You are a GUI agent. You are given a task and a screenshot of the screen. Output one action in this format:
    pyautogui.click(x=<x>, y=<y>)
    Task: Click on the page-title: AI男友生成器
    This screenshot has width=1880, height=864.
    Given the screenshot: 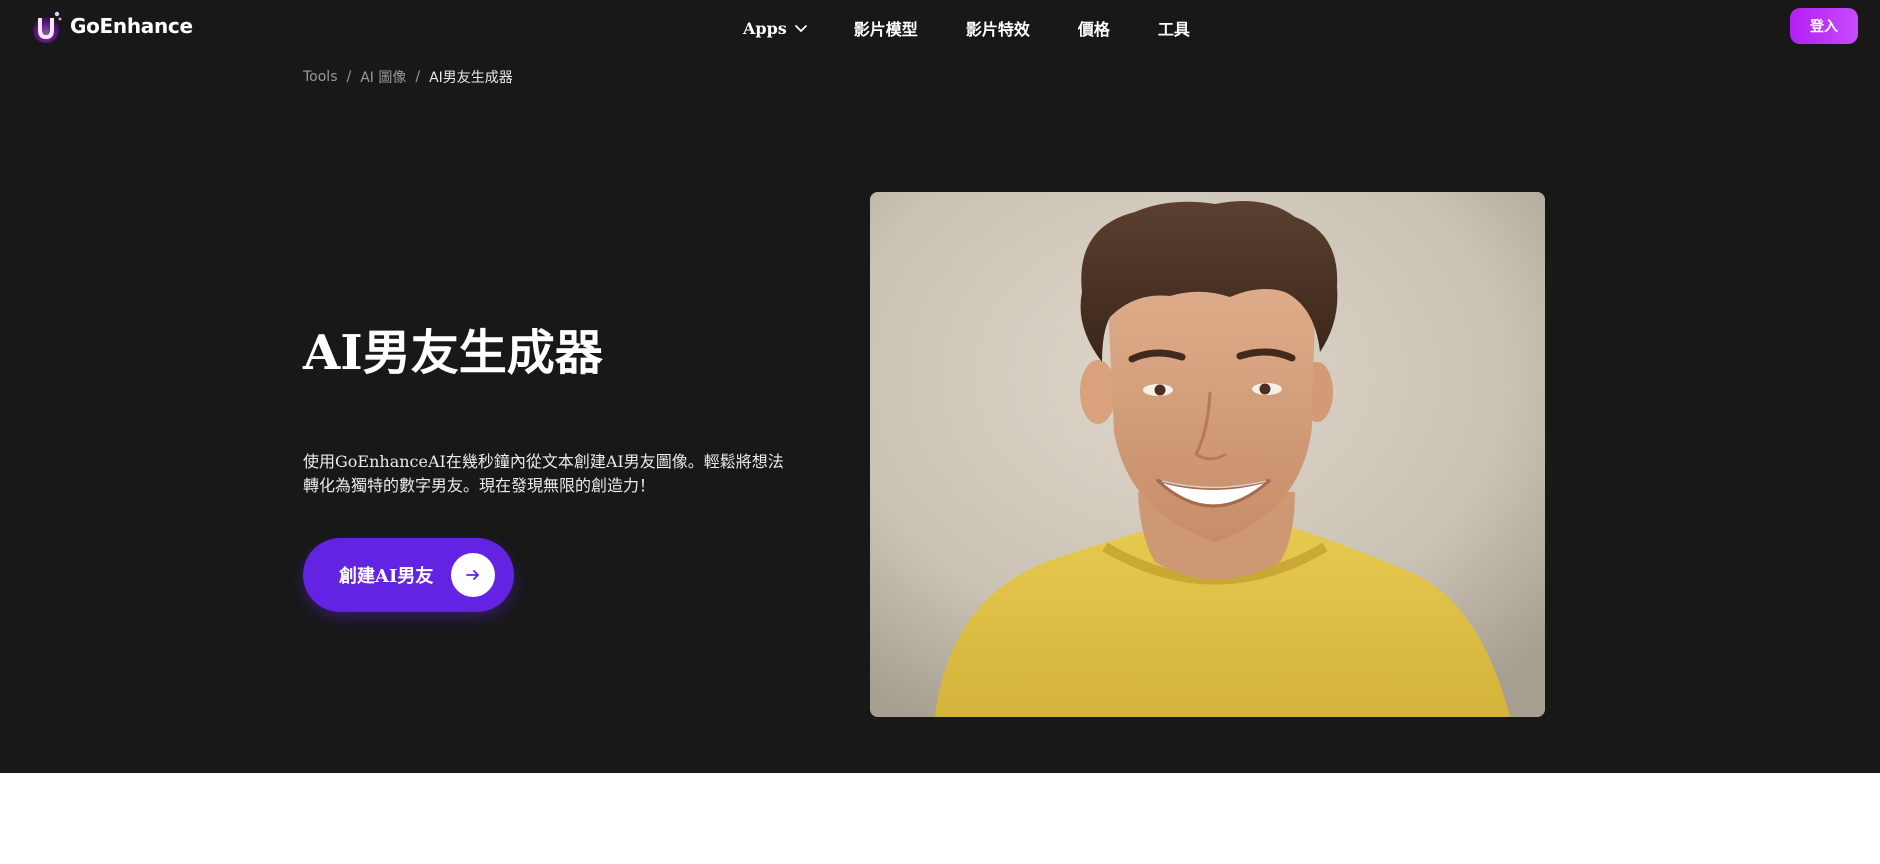 What is the action you would take?
    pyautogui.click(x=453, y=353)
    